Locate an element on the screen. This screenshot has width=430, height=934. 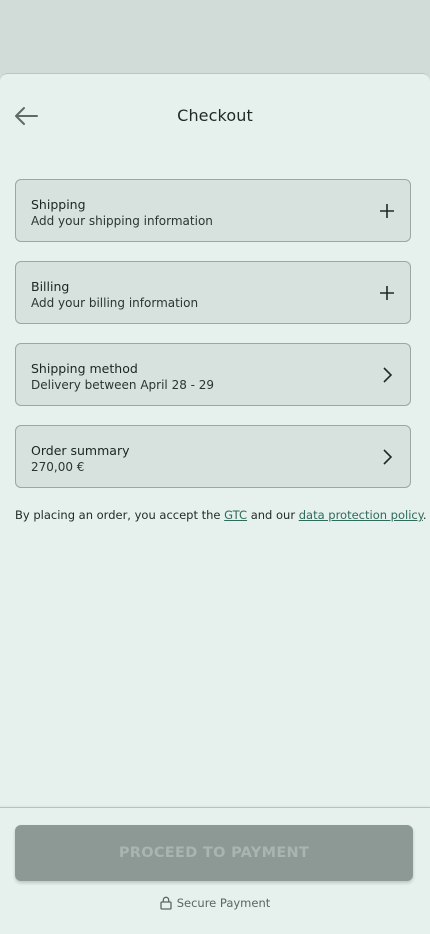
billing-title: Billing is located at coordinates (50, 286).